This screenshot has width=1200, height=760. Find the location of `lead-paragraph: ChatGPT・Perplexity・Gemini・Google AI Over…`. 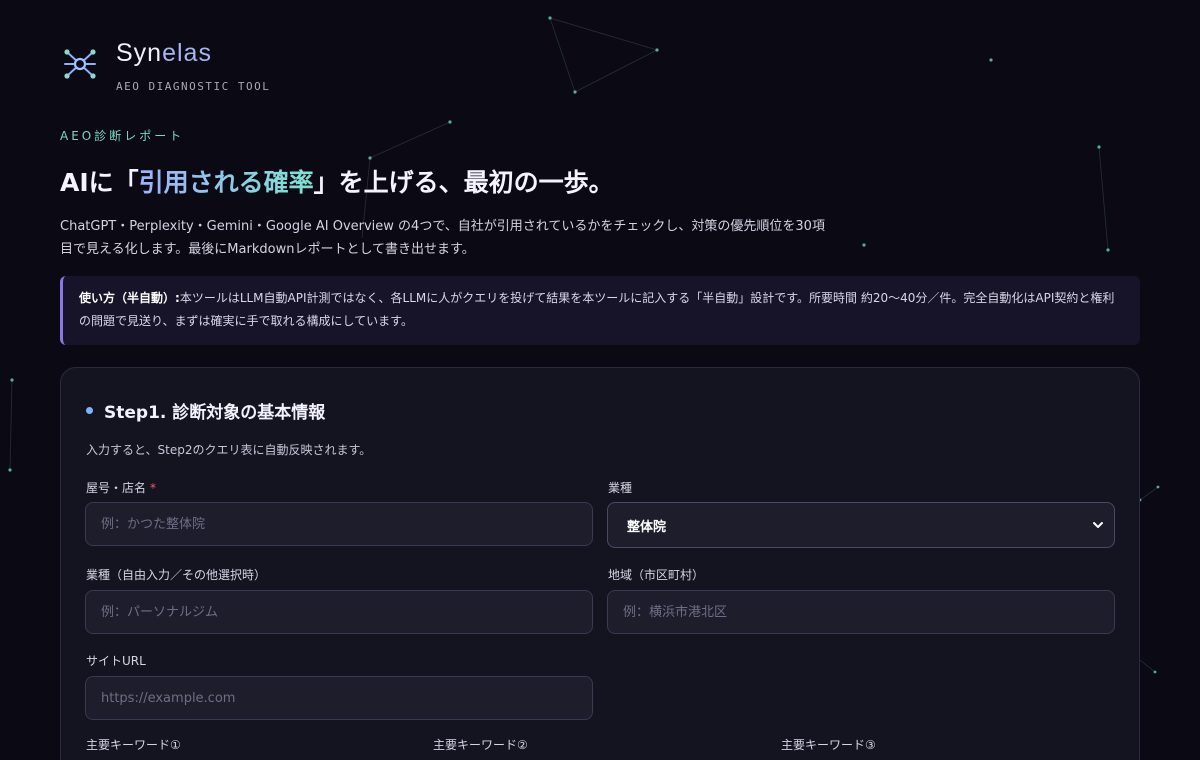

lead-paragraph: ChatGPT・Perplexity・Gemini・Google AI Over… is located at coordinates (442, 238).